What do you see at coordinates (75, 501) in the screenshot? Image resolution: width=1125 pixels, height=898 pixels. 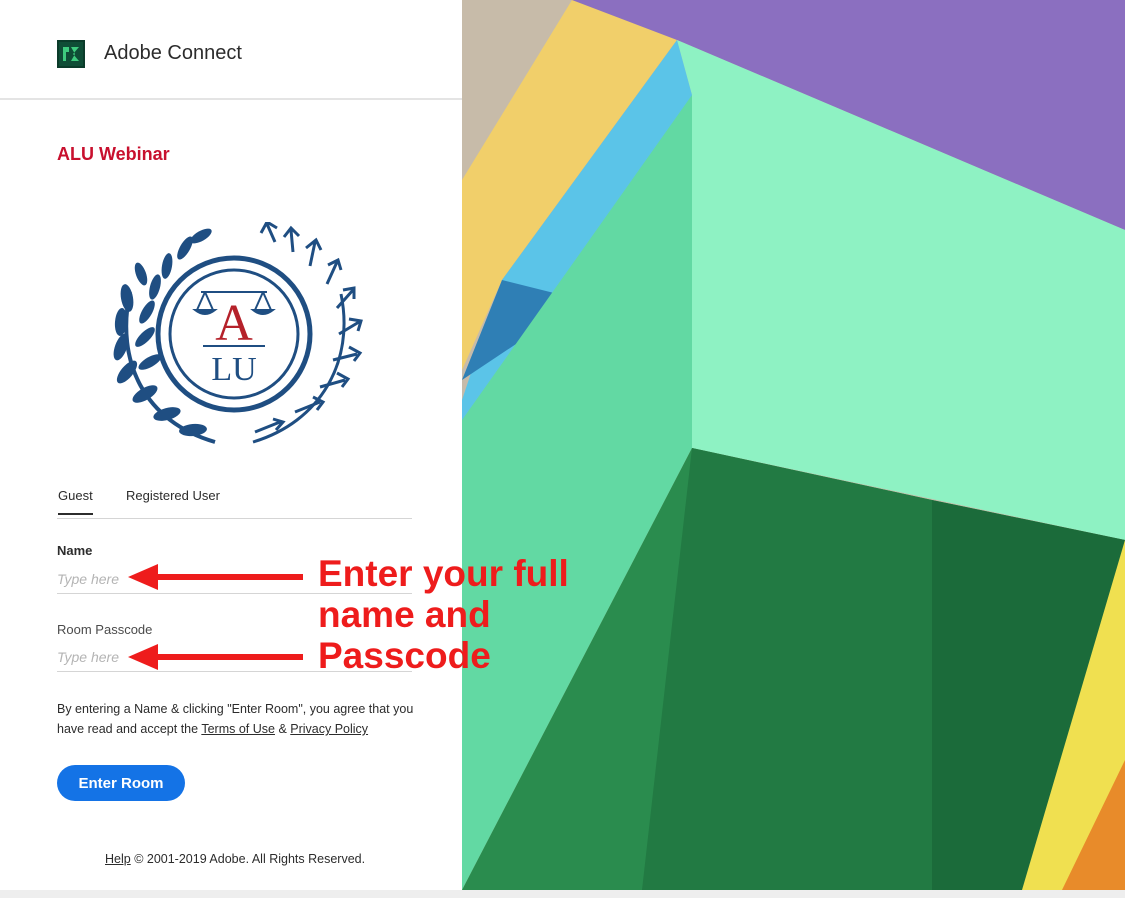 I see `tab-guest: Guest` at bounding box center [75, 501].